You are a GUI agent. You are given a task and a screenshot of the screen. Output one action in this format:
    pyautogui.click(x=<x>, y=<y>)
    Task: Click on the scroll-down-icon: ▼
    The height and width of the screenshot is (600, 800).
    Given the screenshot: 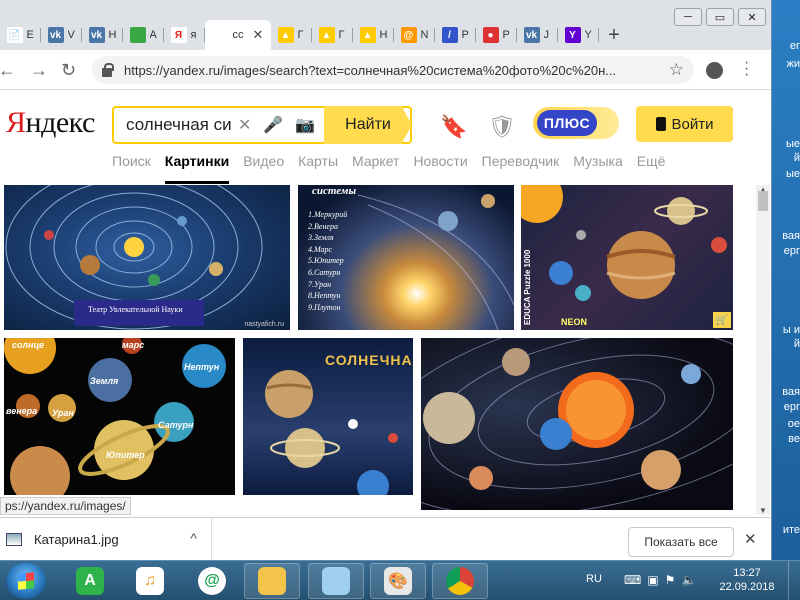 What is the action you would take?
    pyautogui.click(x=763, y=510)
    